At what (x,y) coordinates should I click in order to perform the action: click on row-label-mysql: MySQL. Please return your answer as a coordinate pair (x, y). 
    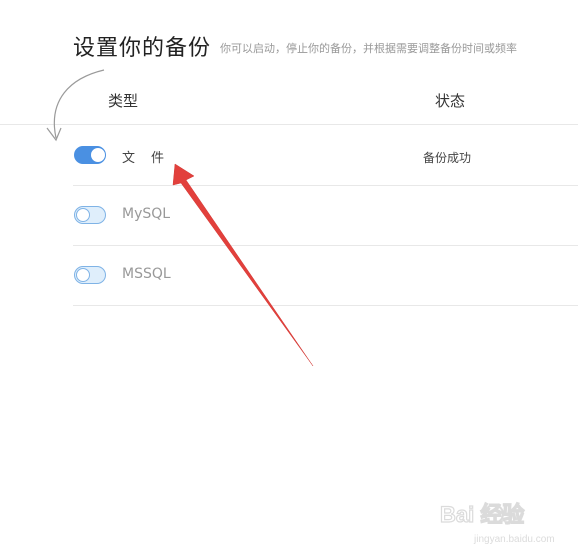
    Looking at the image, I should click on (146, 214).